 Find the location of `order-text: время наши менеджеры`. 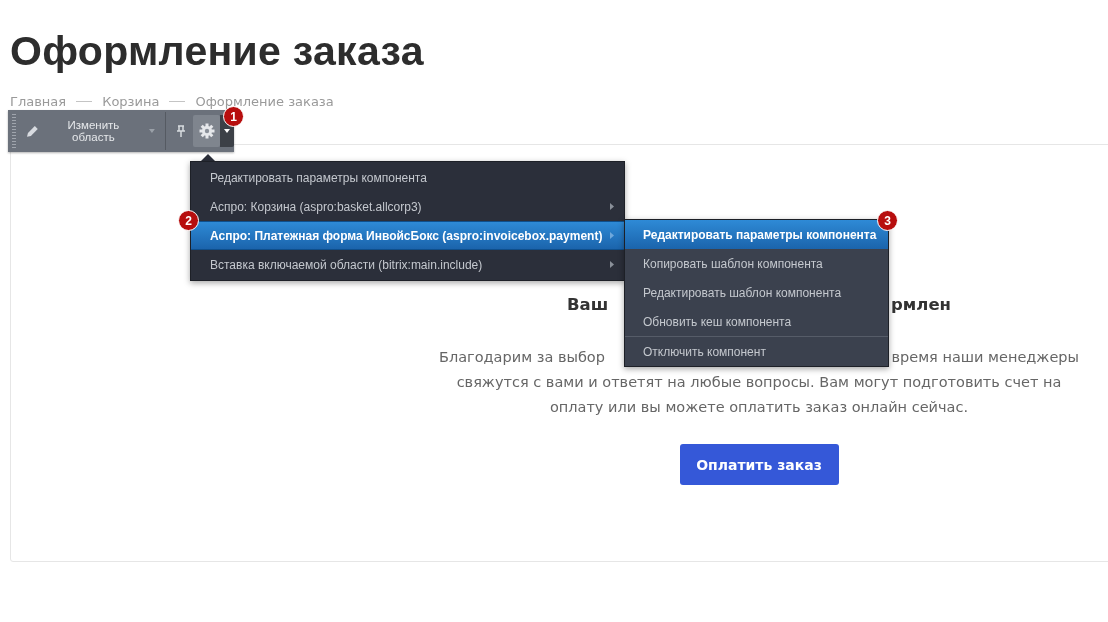

order-text: время наши менеджеры is located at coordinates (985, 357).